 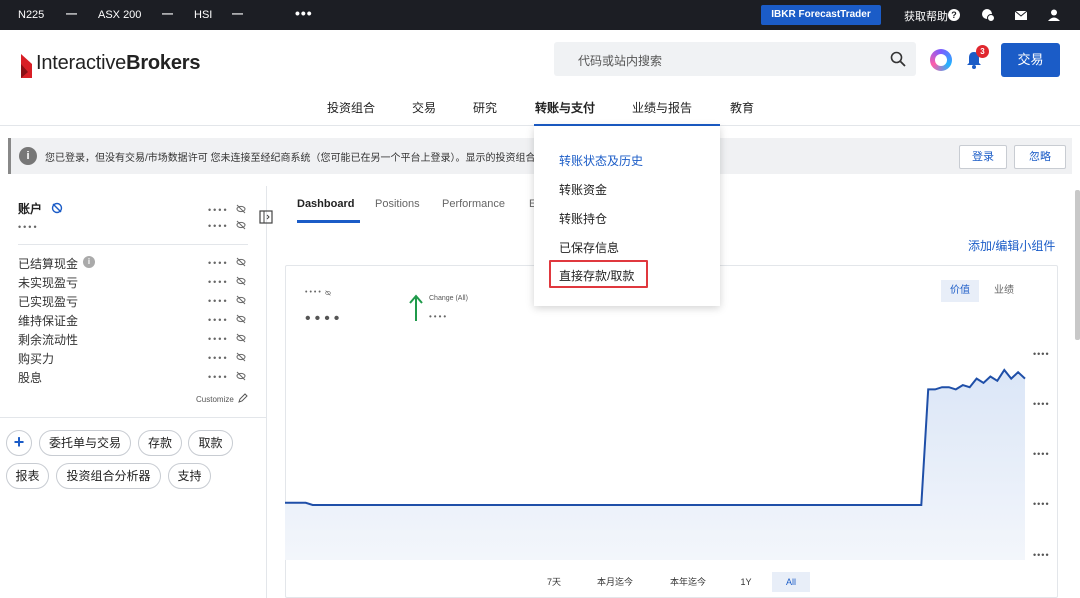 What do you see at coordinates (85, 443) in the screenshot?
I see `orders-trades-button: 委托单与交易` at bounding box center [85, 443].